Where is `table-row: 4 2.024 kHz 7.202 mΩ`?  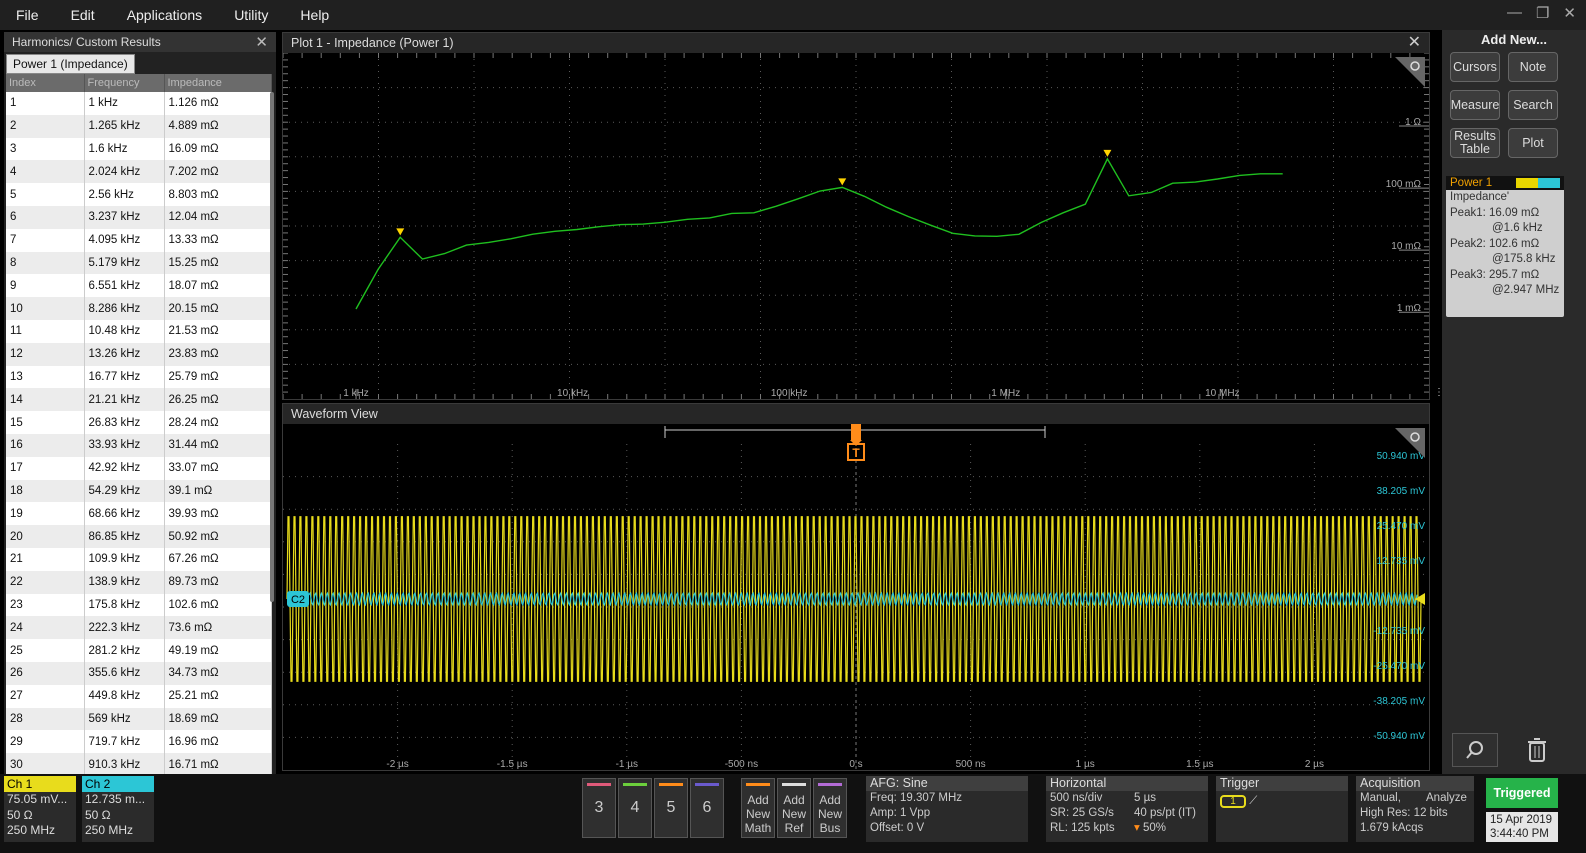 table-row: 4 2.024 kHz 7.202 mΩ is located at coordinates (139, 172).